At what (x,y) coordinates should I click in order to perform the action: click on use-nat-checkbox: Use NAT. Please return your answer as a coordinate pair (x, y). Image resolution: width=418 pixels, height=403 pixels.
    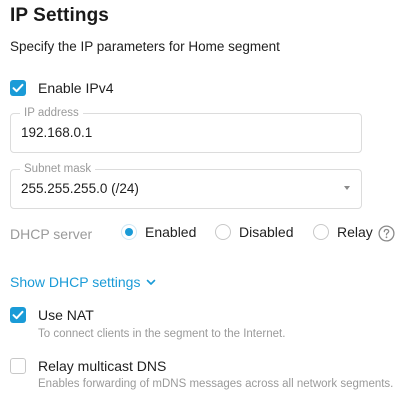
    Looking at the image, I should click on (52, 315).